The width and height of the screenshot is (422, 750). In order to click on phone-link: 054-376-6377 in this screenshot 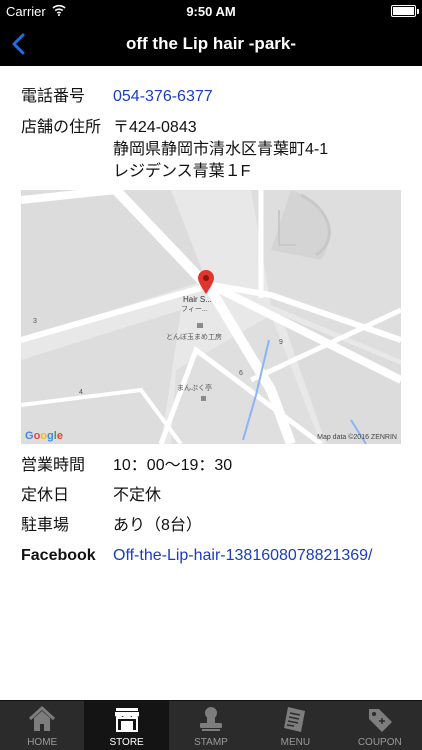, I will do `click(163, 97)`.